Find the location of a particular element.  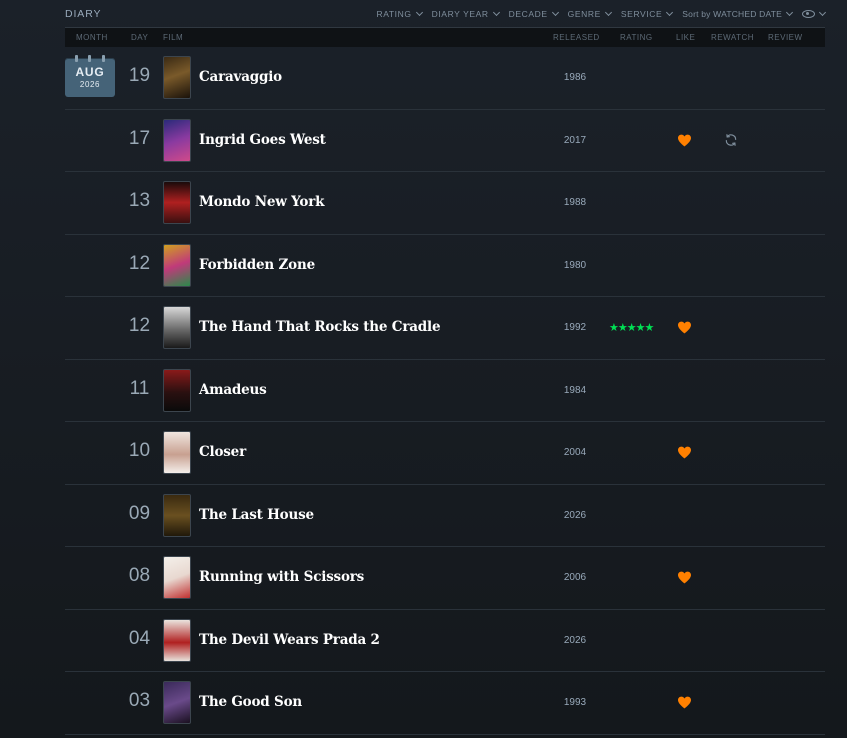

entry-day: 10 is located at coordinates (139, 451).